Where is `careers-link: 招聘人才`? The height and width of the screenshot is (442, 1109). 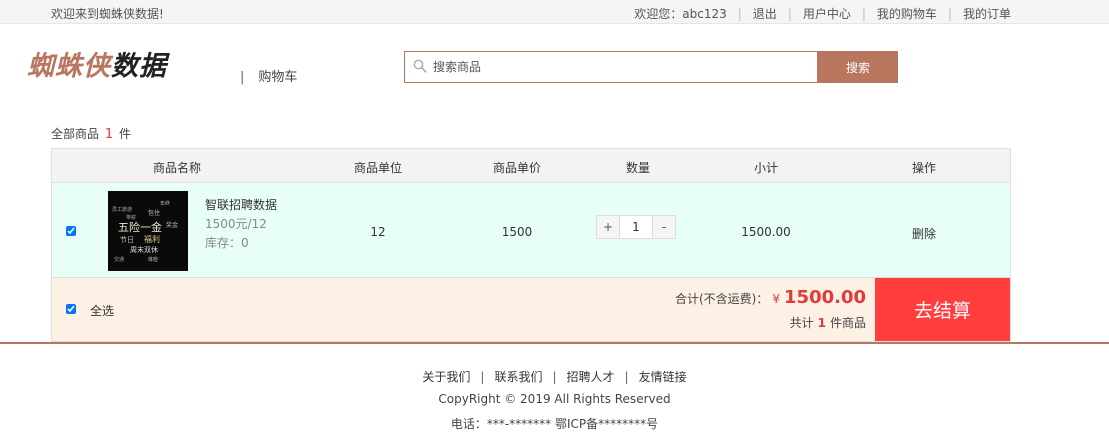 careers-link: 招聘人才 is located at coordinates (591, 377).